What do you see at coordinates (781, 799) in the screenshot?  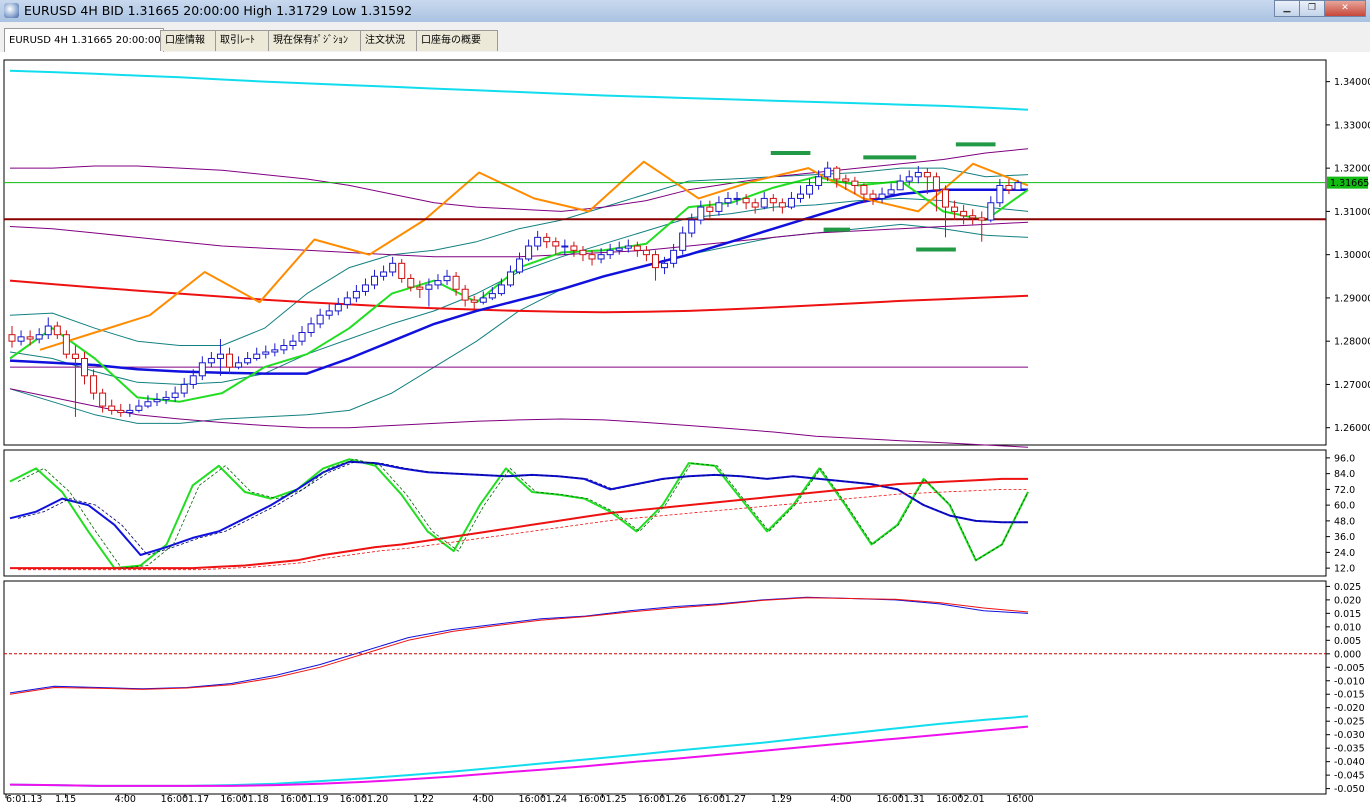 I see `x-tick-label: 1.29` at bounding box center [781, 799].